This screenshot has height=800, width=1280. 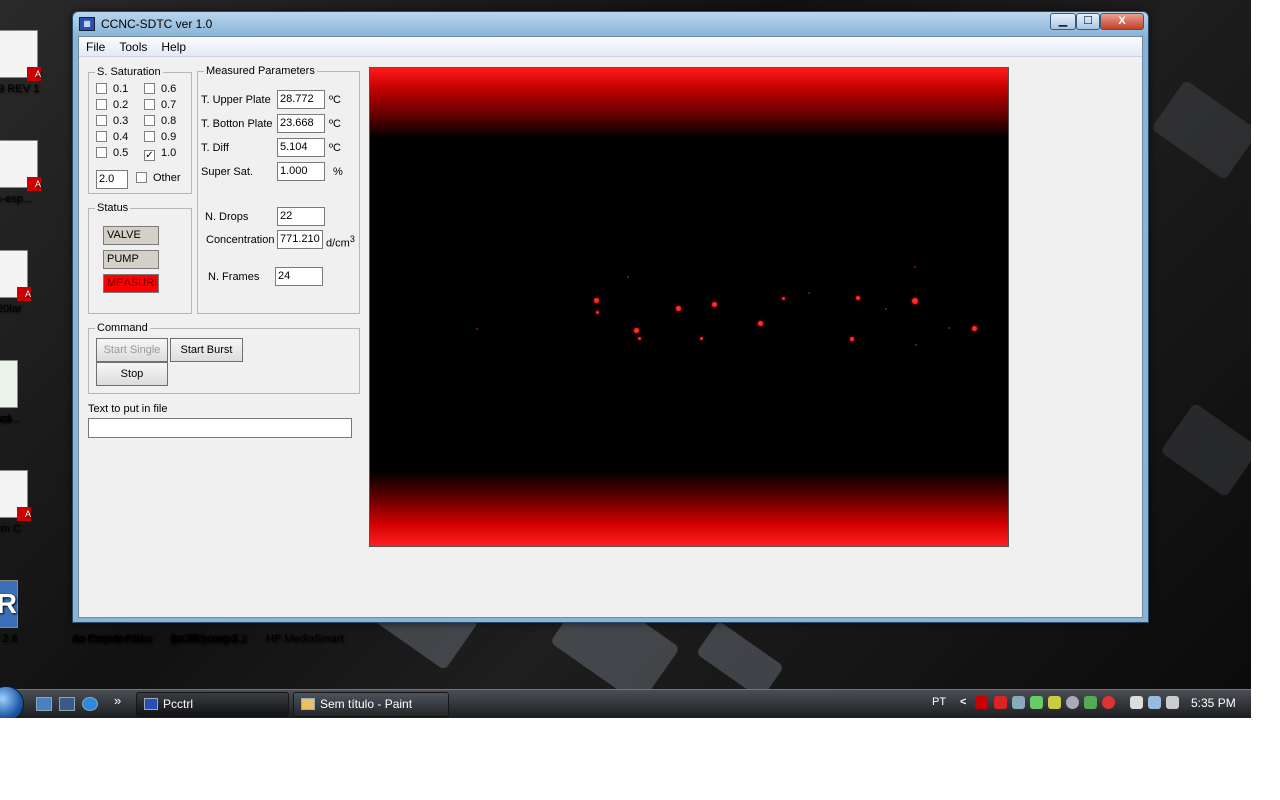 What do you see at coordinates (160, 89) in the screenshot?
I see `saturation-checkbox-0.6: 0.6` at bounding box center [160, 89].